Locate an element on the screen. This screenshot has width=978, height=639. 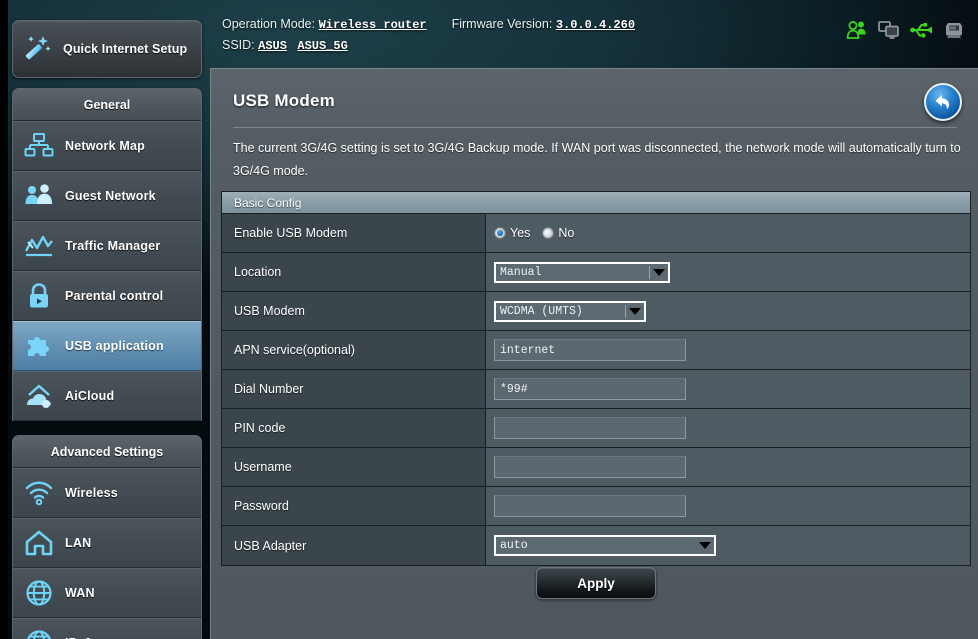
ssid-value-5g: ASUS_5G is located at coordinates (322, 46).